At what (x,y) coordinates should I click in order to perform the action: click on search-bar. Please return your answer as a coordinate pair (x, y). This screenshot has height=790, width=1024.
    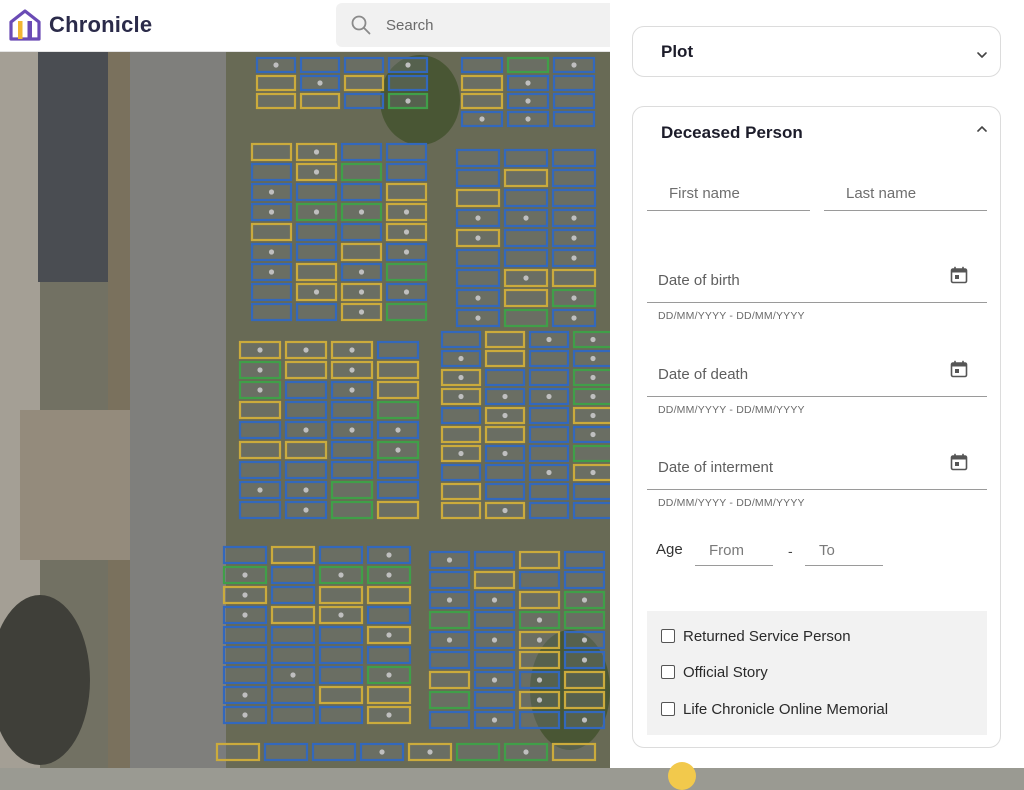
    Looking at the image, I should click on (481, 25).